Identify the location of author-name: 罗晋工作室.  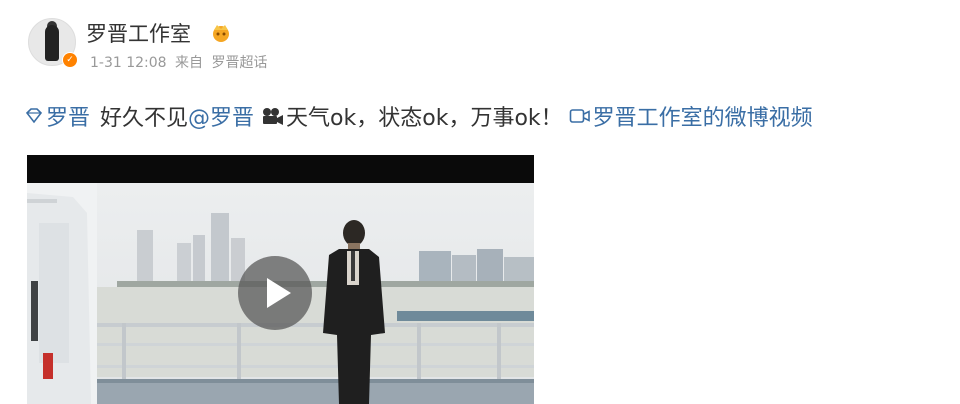
(138, 33).